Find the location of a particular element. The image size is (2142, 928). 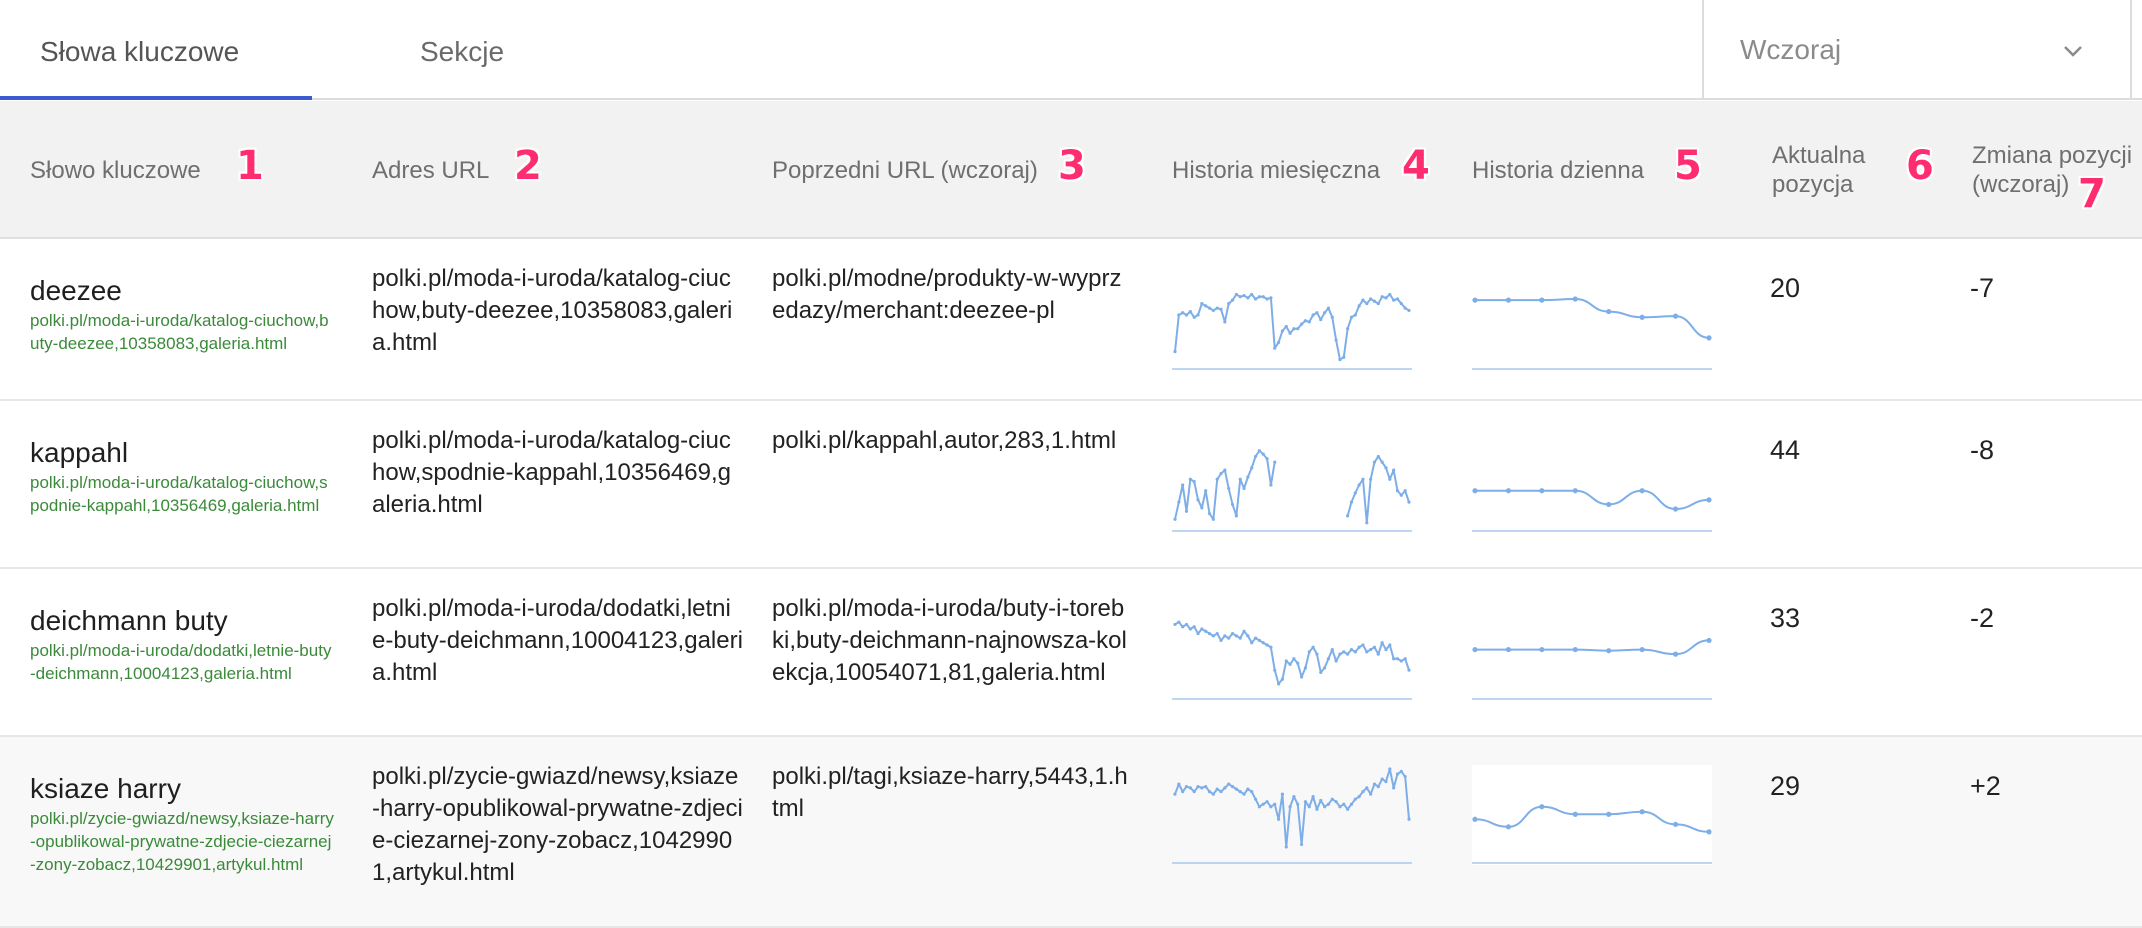

column-header-prev-url: Poprzedni URL (wczoraj) is located at coordinates (905, 170).